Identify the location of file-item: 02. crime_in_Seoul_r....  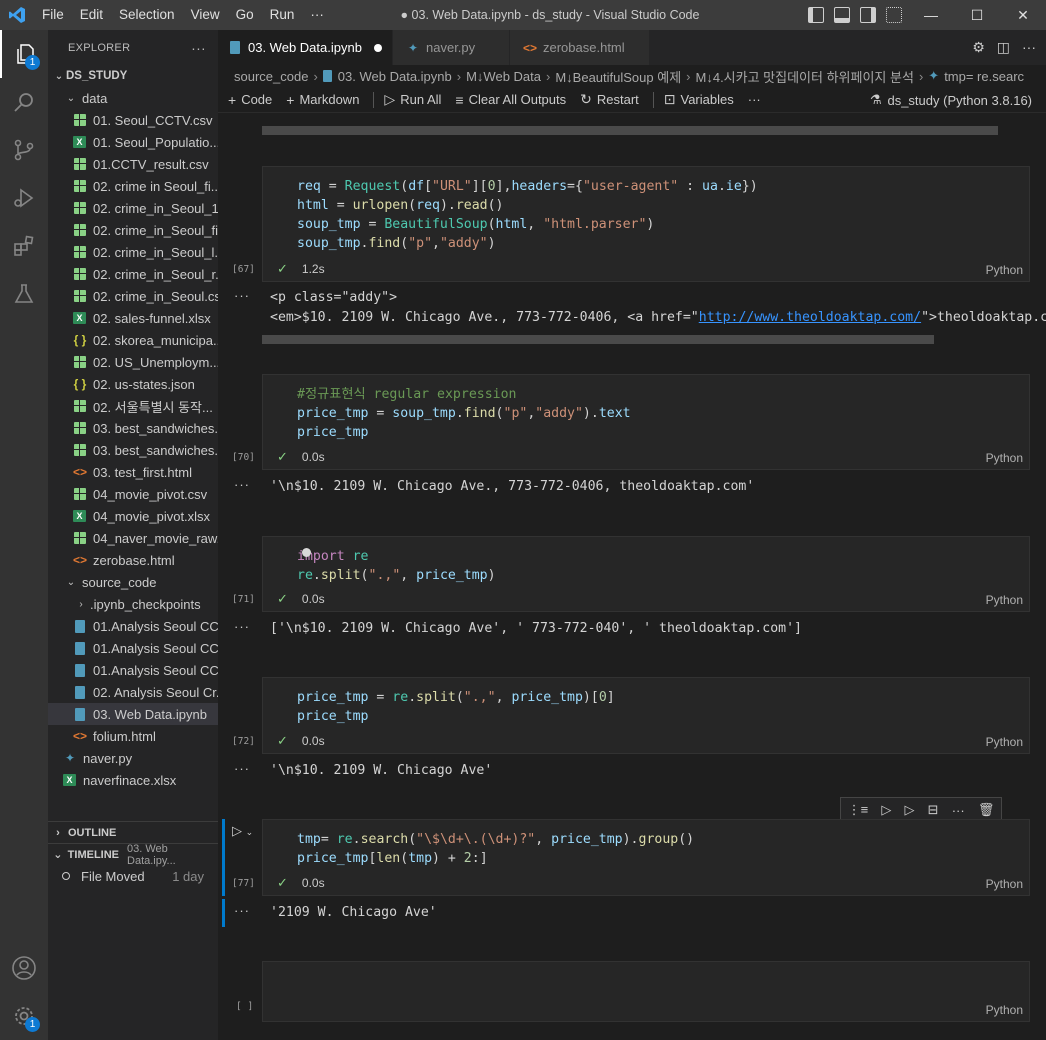
(133, 274).